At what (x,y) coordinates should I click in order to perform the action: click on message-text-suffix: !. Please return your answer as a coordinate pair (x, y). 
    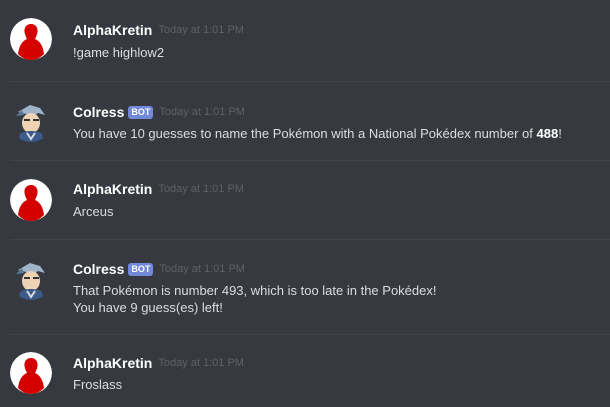
    Looking at the image, I should click on (560, 133).